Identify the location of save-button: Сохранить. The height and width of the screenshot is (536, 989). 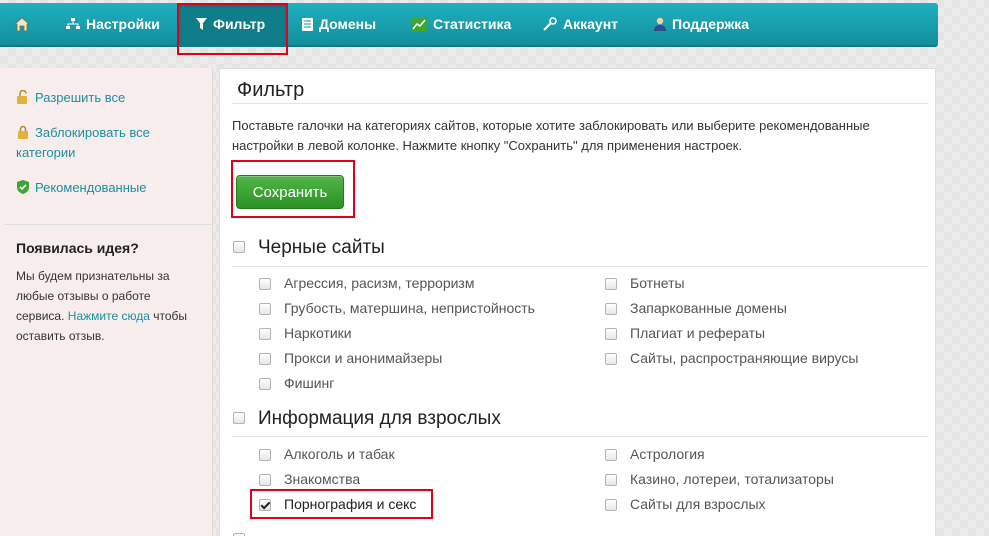
(290, 192).